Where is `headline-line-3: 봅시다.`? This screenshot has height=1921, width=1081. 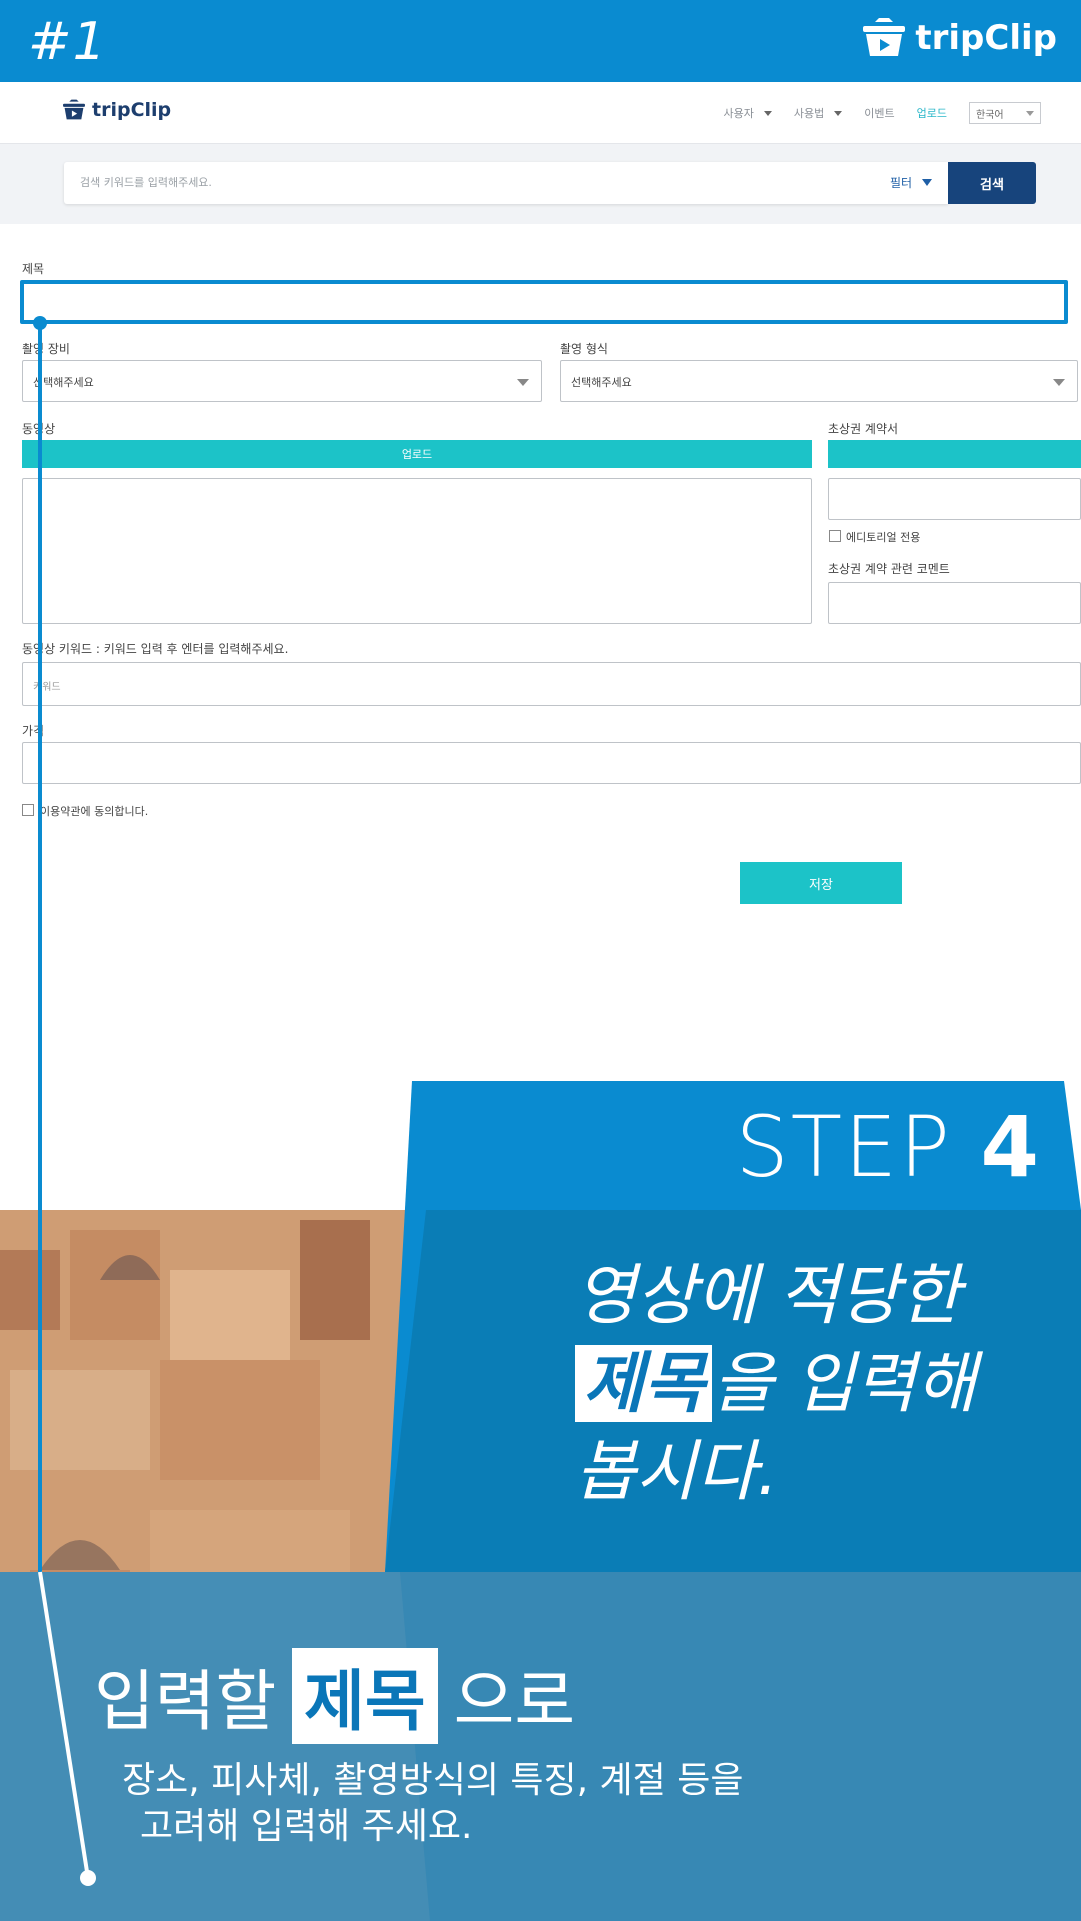
headline-line-3: 봅시다. is located at coordinates (677, 1471).